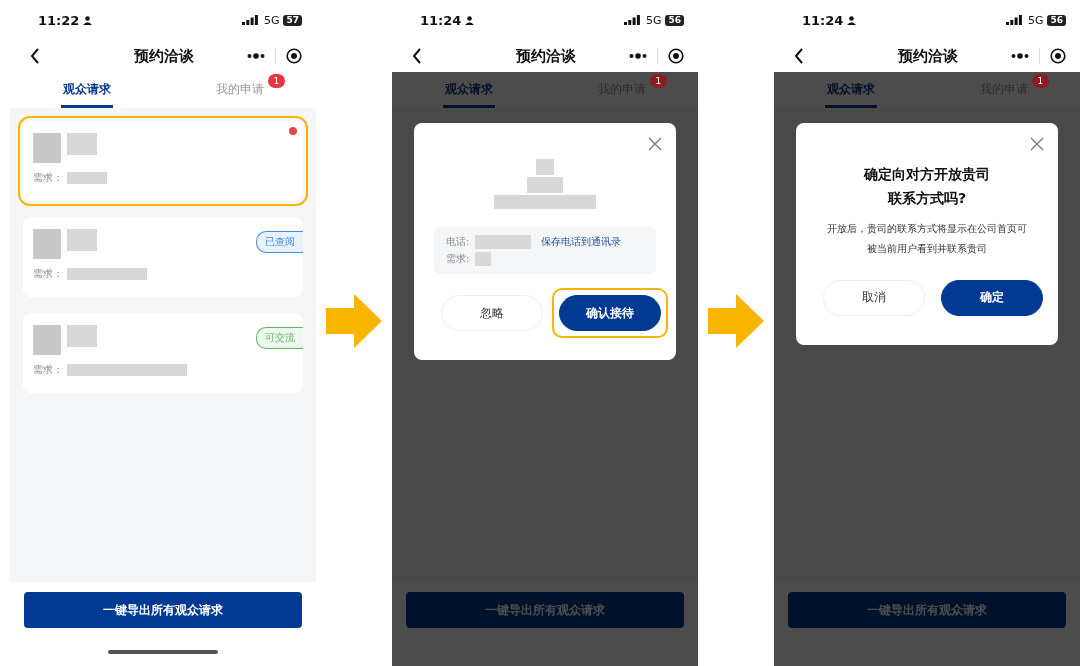 The image size is (1080, 666). Describe the element at coordinates (292, 20) in the screenshot. I see `battery-level: 57` at that location.